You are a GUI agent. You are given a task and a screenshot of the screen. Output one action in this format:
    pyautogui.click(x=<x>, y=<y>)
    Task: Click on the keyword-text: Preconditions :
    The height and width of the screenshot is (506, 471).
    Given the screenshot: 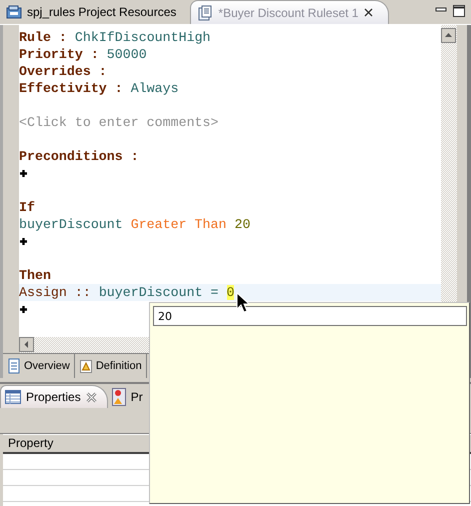 What is the action you would take?
    pyautogui.click(x=79, y=156)
    